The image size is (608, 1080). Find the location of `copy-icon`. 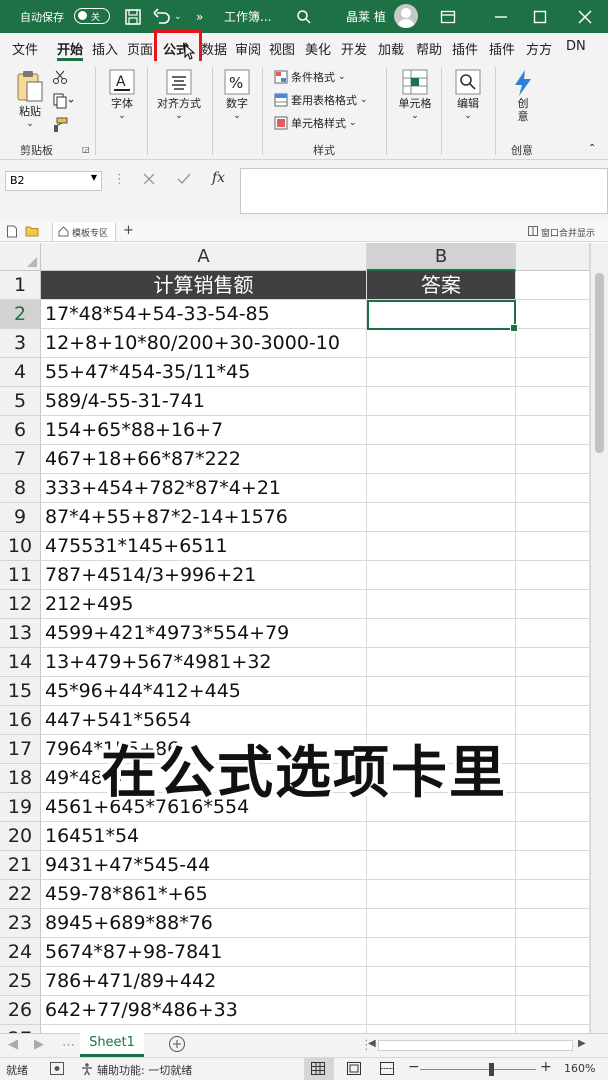

copy-icon is located at coordinates (63, 102).